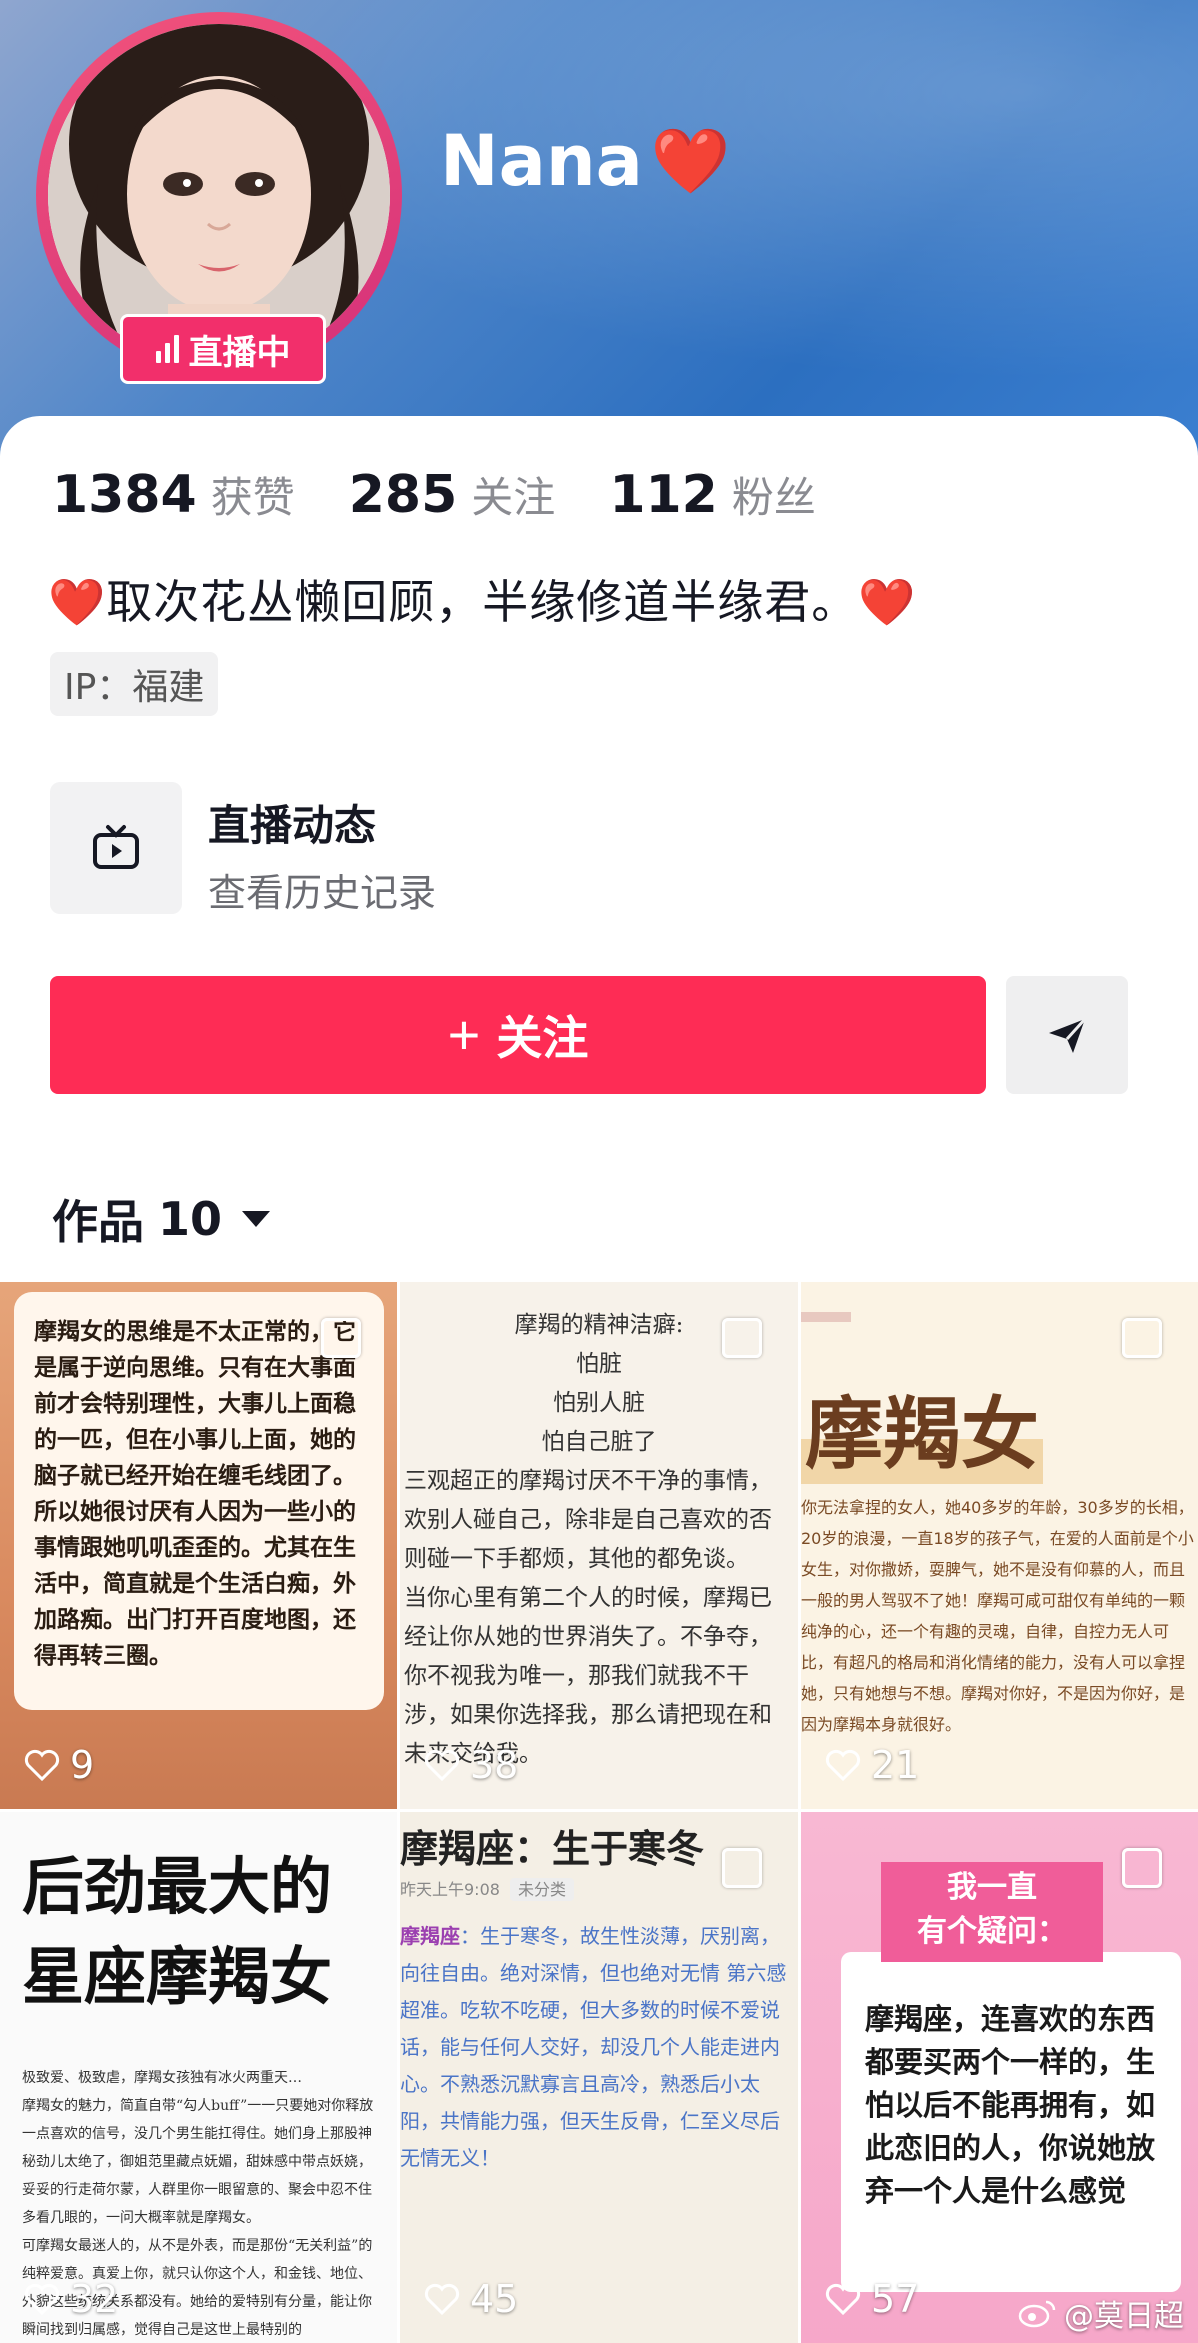 The width and height of the screenshot is (1198, 2343). Describe the element at coordinates (922, 1428) in the screenshot. I see `tile-3-title: 摩羯女` at that location.